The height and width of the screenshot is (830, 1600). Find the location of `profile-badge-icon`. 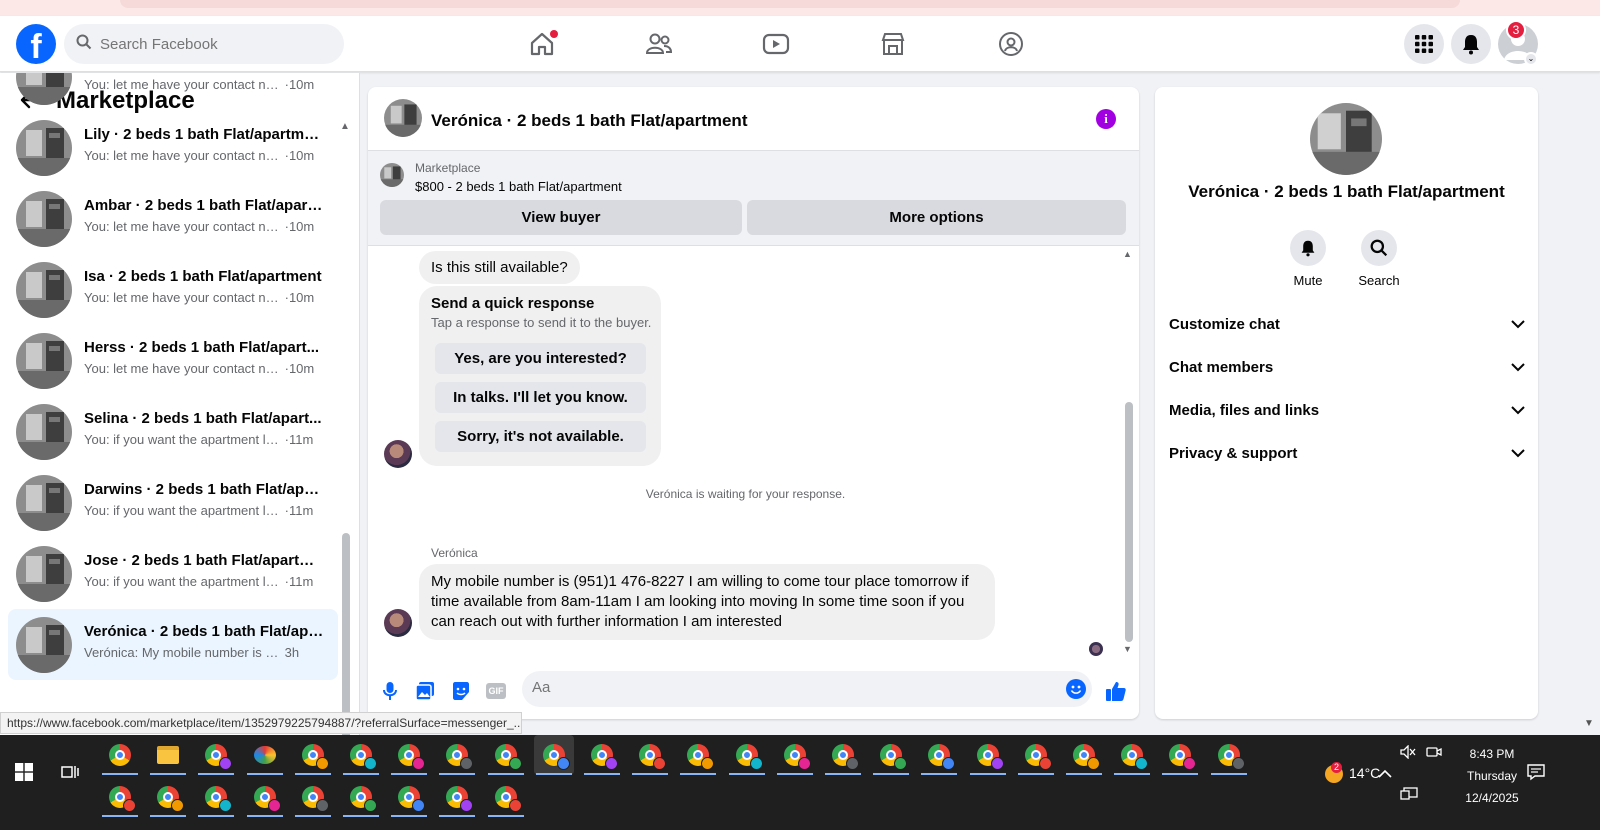

profile-badge-icon is located at coordinates (467, 763).